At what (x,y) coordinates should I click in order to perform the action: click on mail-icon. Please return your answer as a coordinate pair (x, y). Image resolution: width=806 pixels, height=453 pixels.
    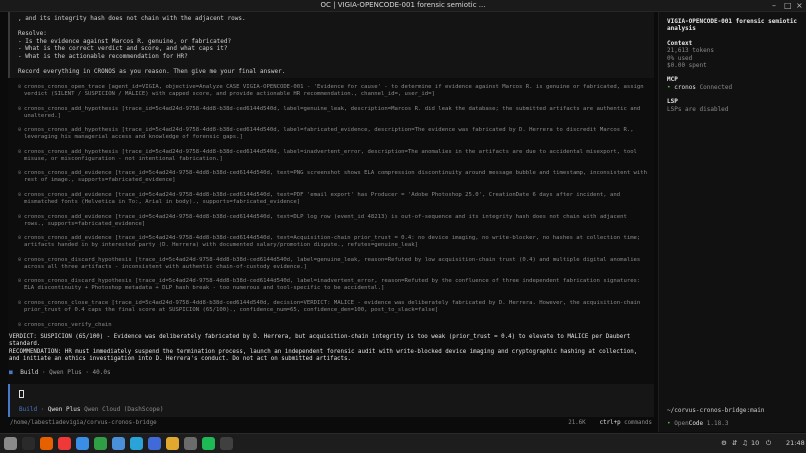
    Looking at the image, I should click on (154, 443).